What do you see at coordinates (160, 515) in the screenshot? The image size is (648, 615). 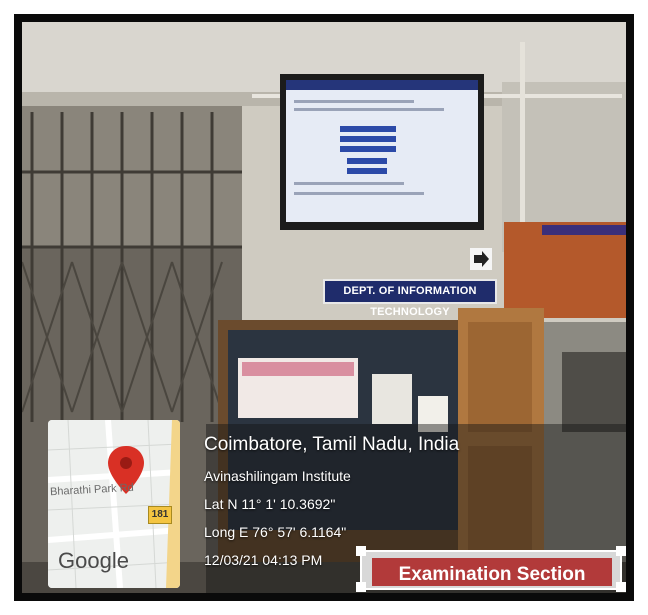 I see `route-badge: 181` at bounding box center [160, 515].